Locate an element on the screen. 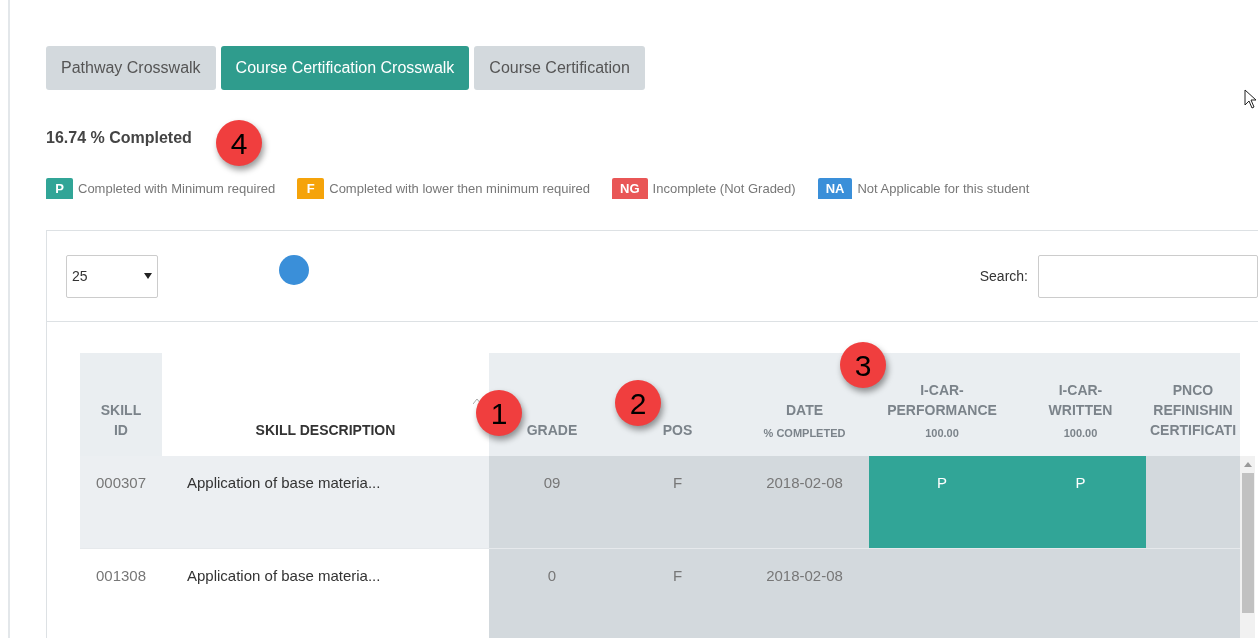  search-field is located at coordinates (1148, 276).